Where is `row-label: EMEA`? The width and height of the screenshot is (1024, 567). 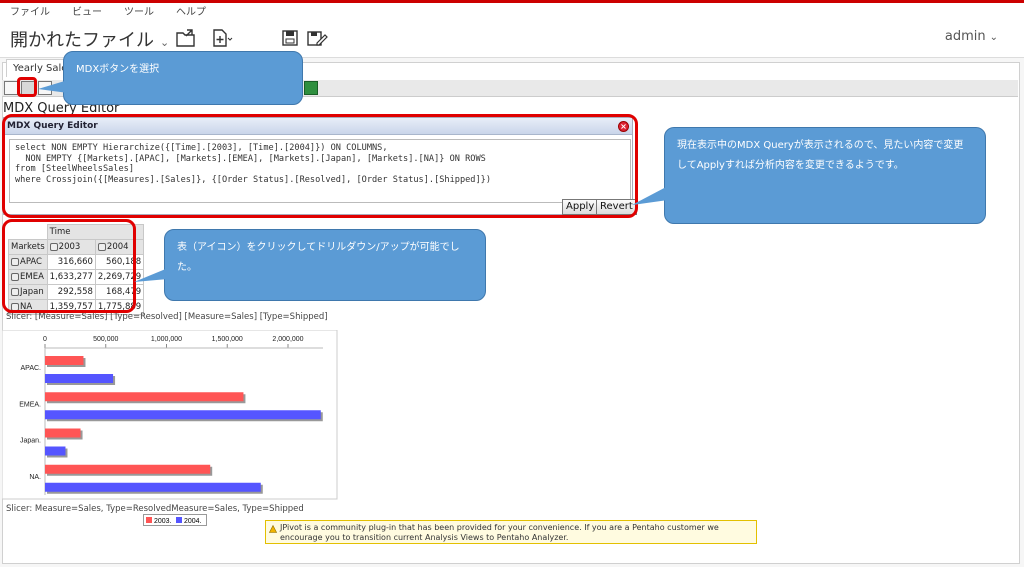
row-label: EMEA is located at coordinates (32, 277).